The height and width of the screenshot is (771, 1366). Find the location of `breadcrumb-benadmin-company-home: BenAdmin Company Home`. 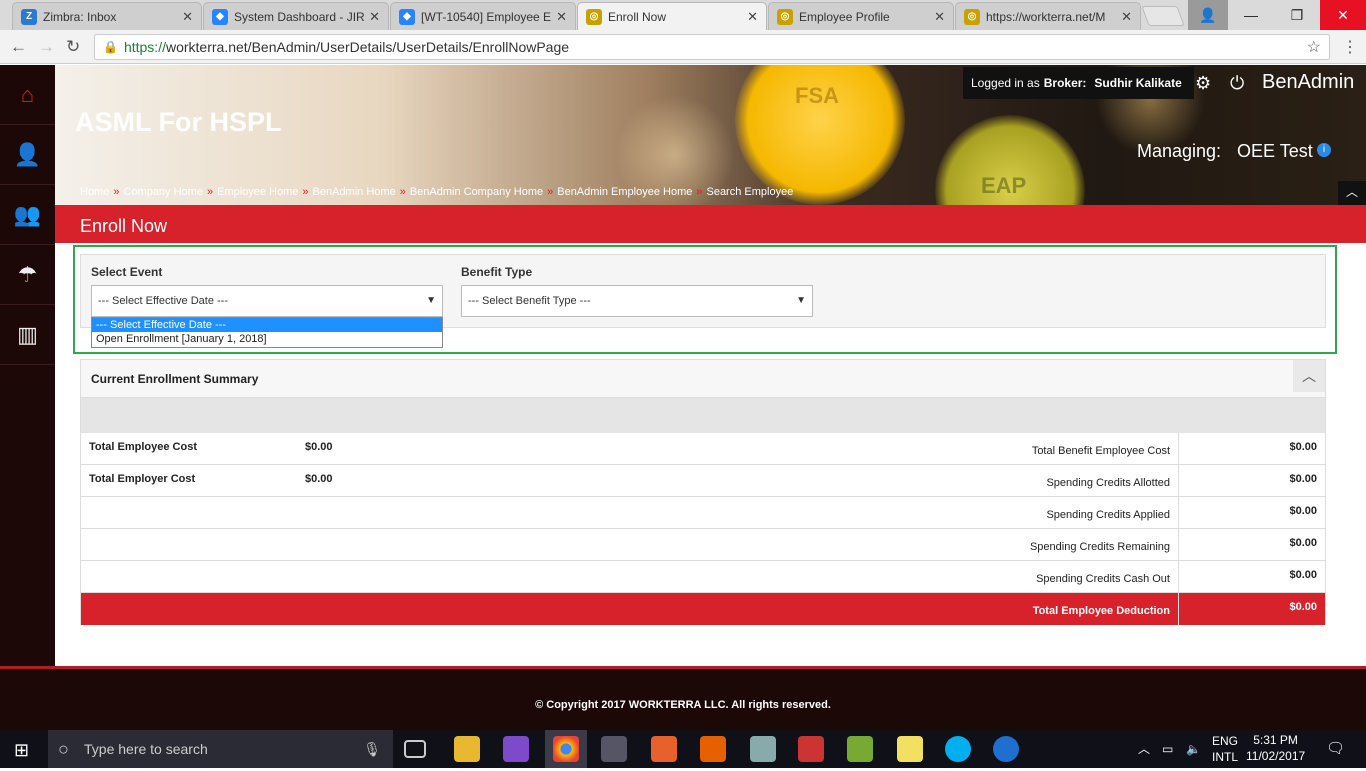

breadcrumb-benadmin-company-home: BenAdmin Company Home is located at coordinates (476, 192).